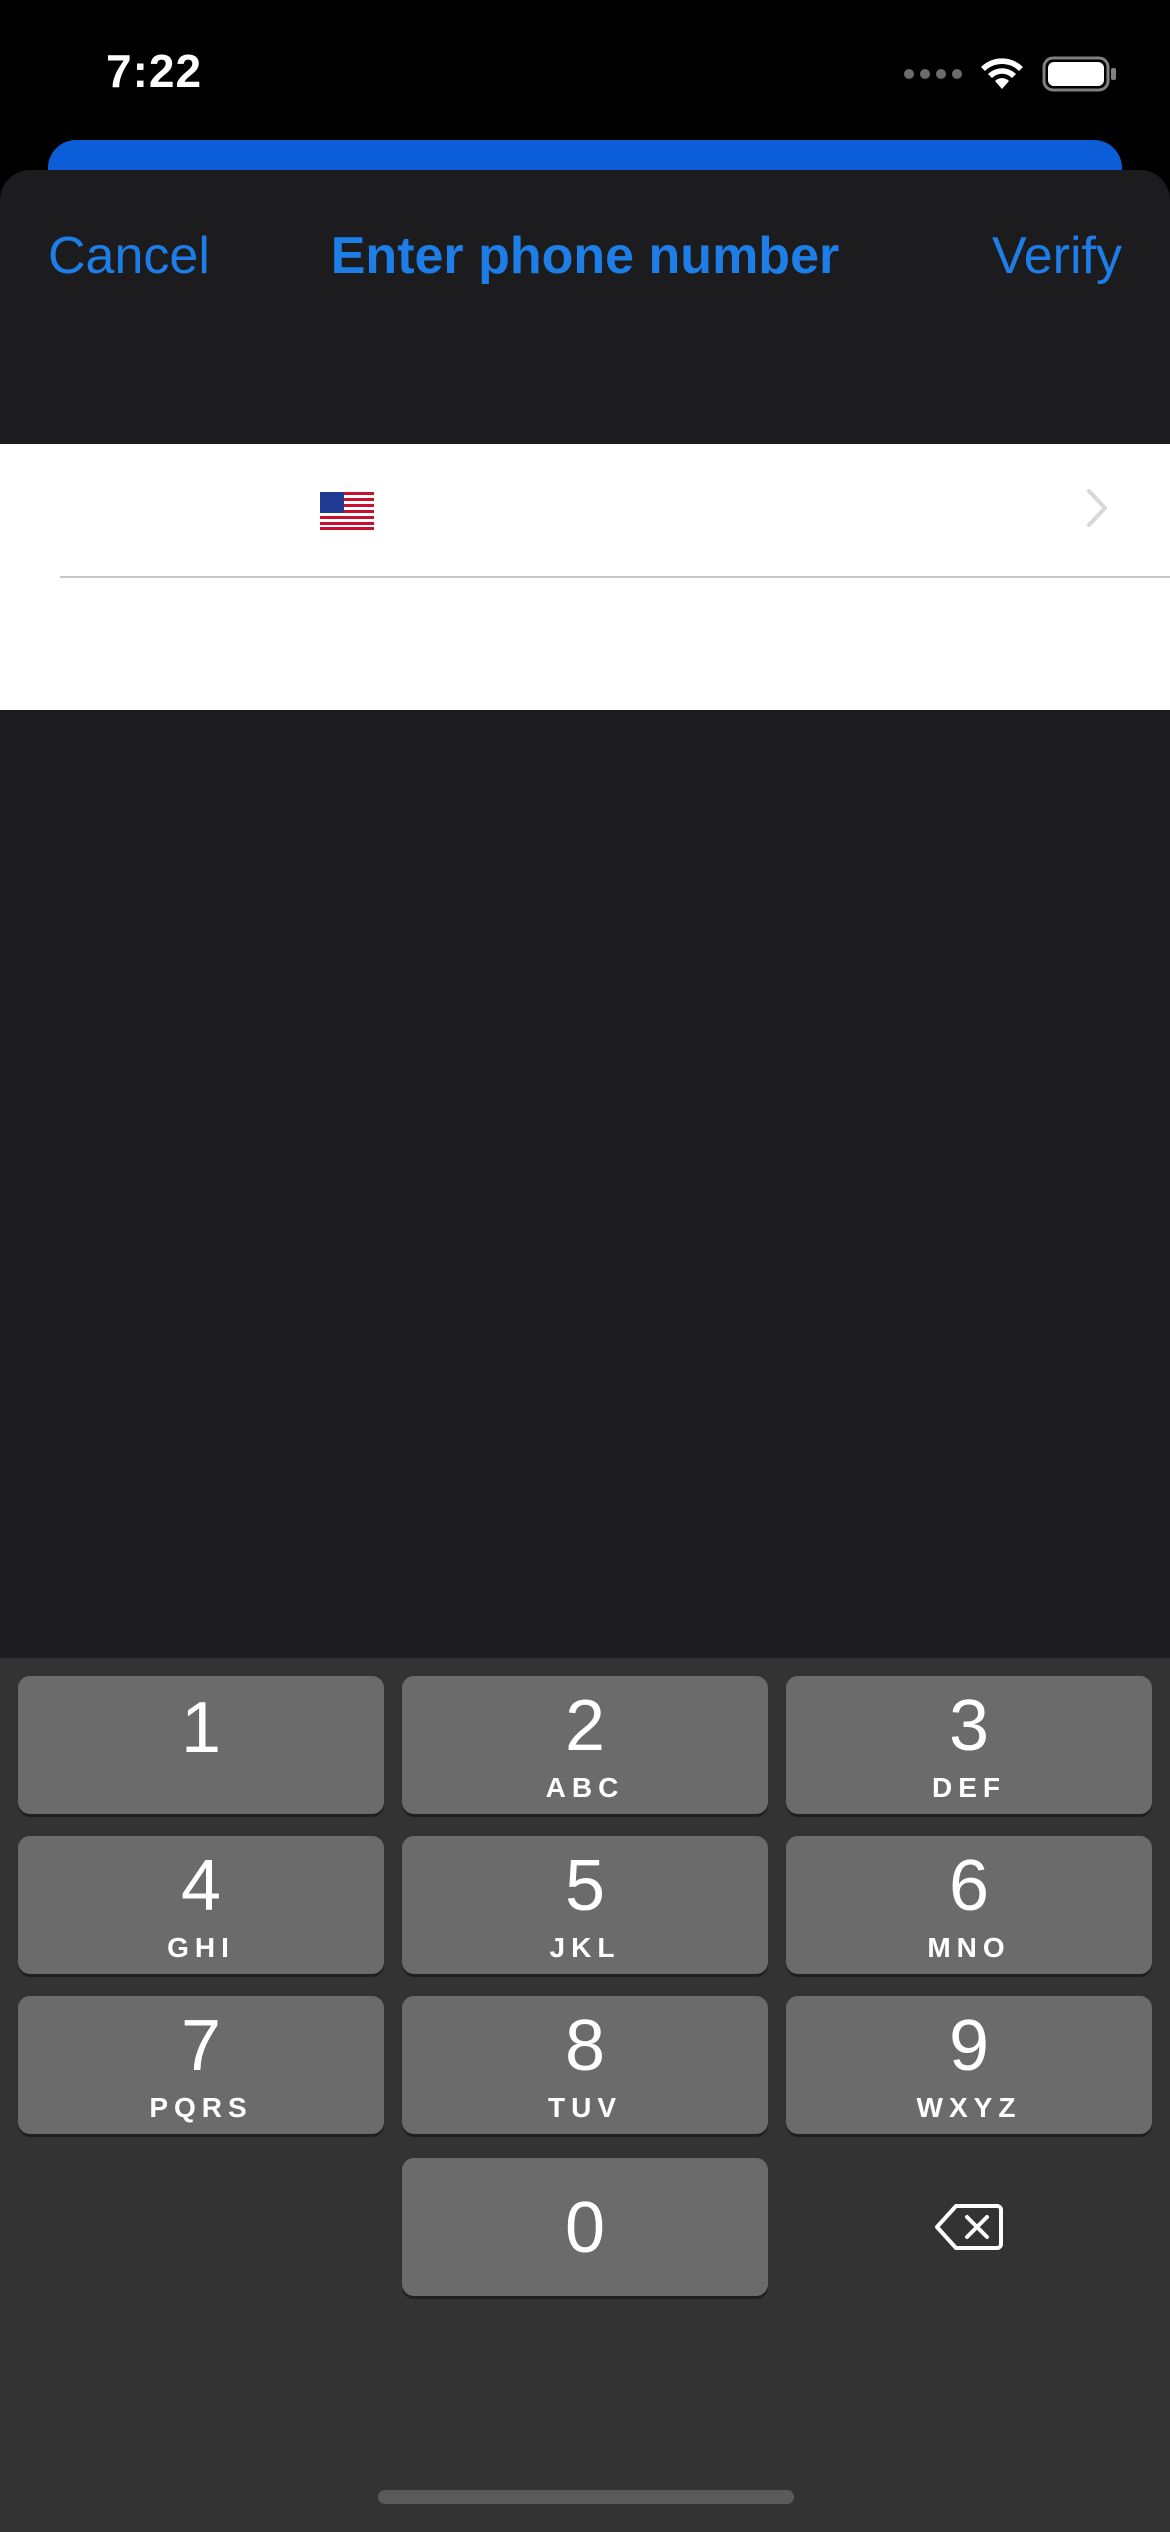  What do you see at coordinates (586, 2497) in the screenshot?
I see `home-indicator` at bounding box center [586, 2497].